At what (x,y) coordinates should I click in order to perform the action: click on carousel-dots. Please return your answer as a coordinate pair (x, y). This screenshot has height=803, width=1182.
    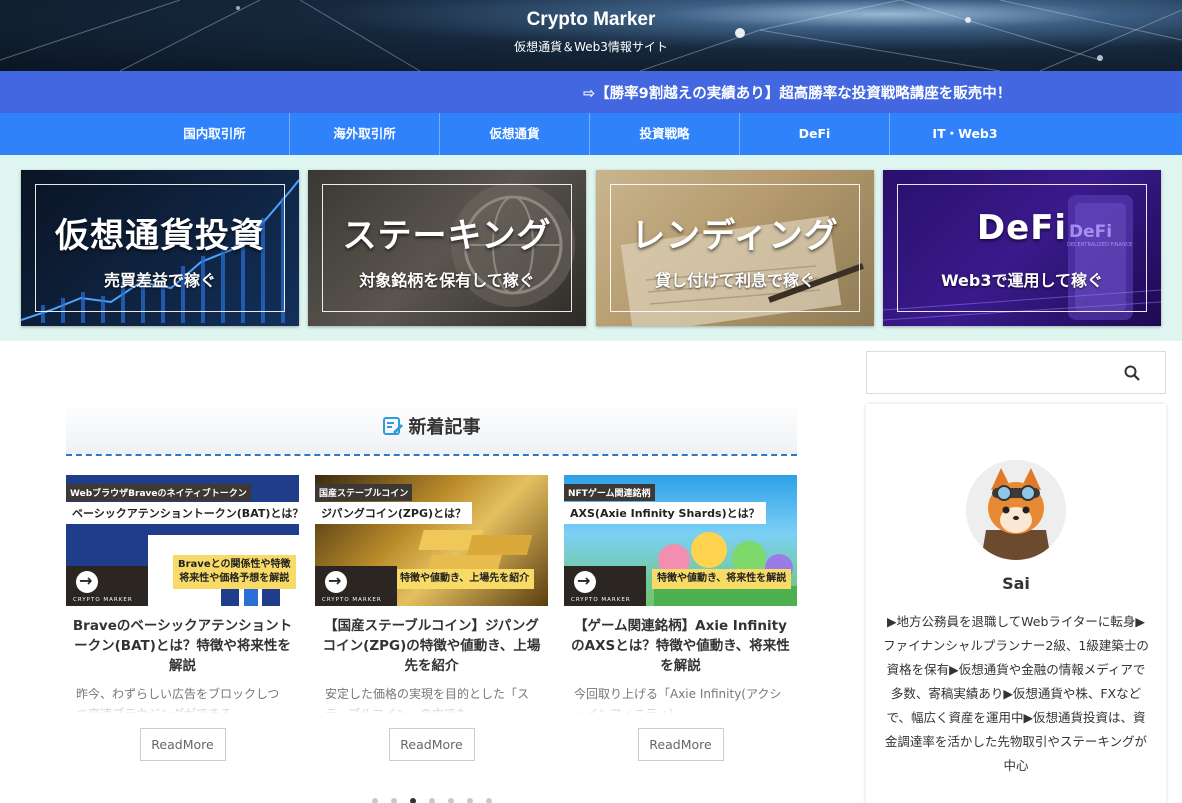
    Looking at the image, I should click on (432, 800).